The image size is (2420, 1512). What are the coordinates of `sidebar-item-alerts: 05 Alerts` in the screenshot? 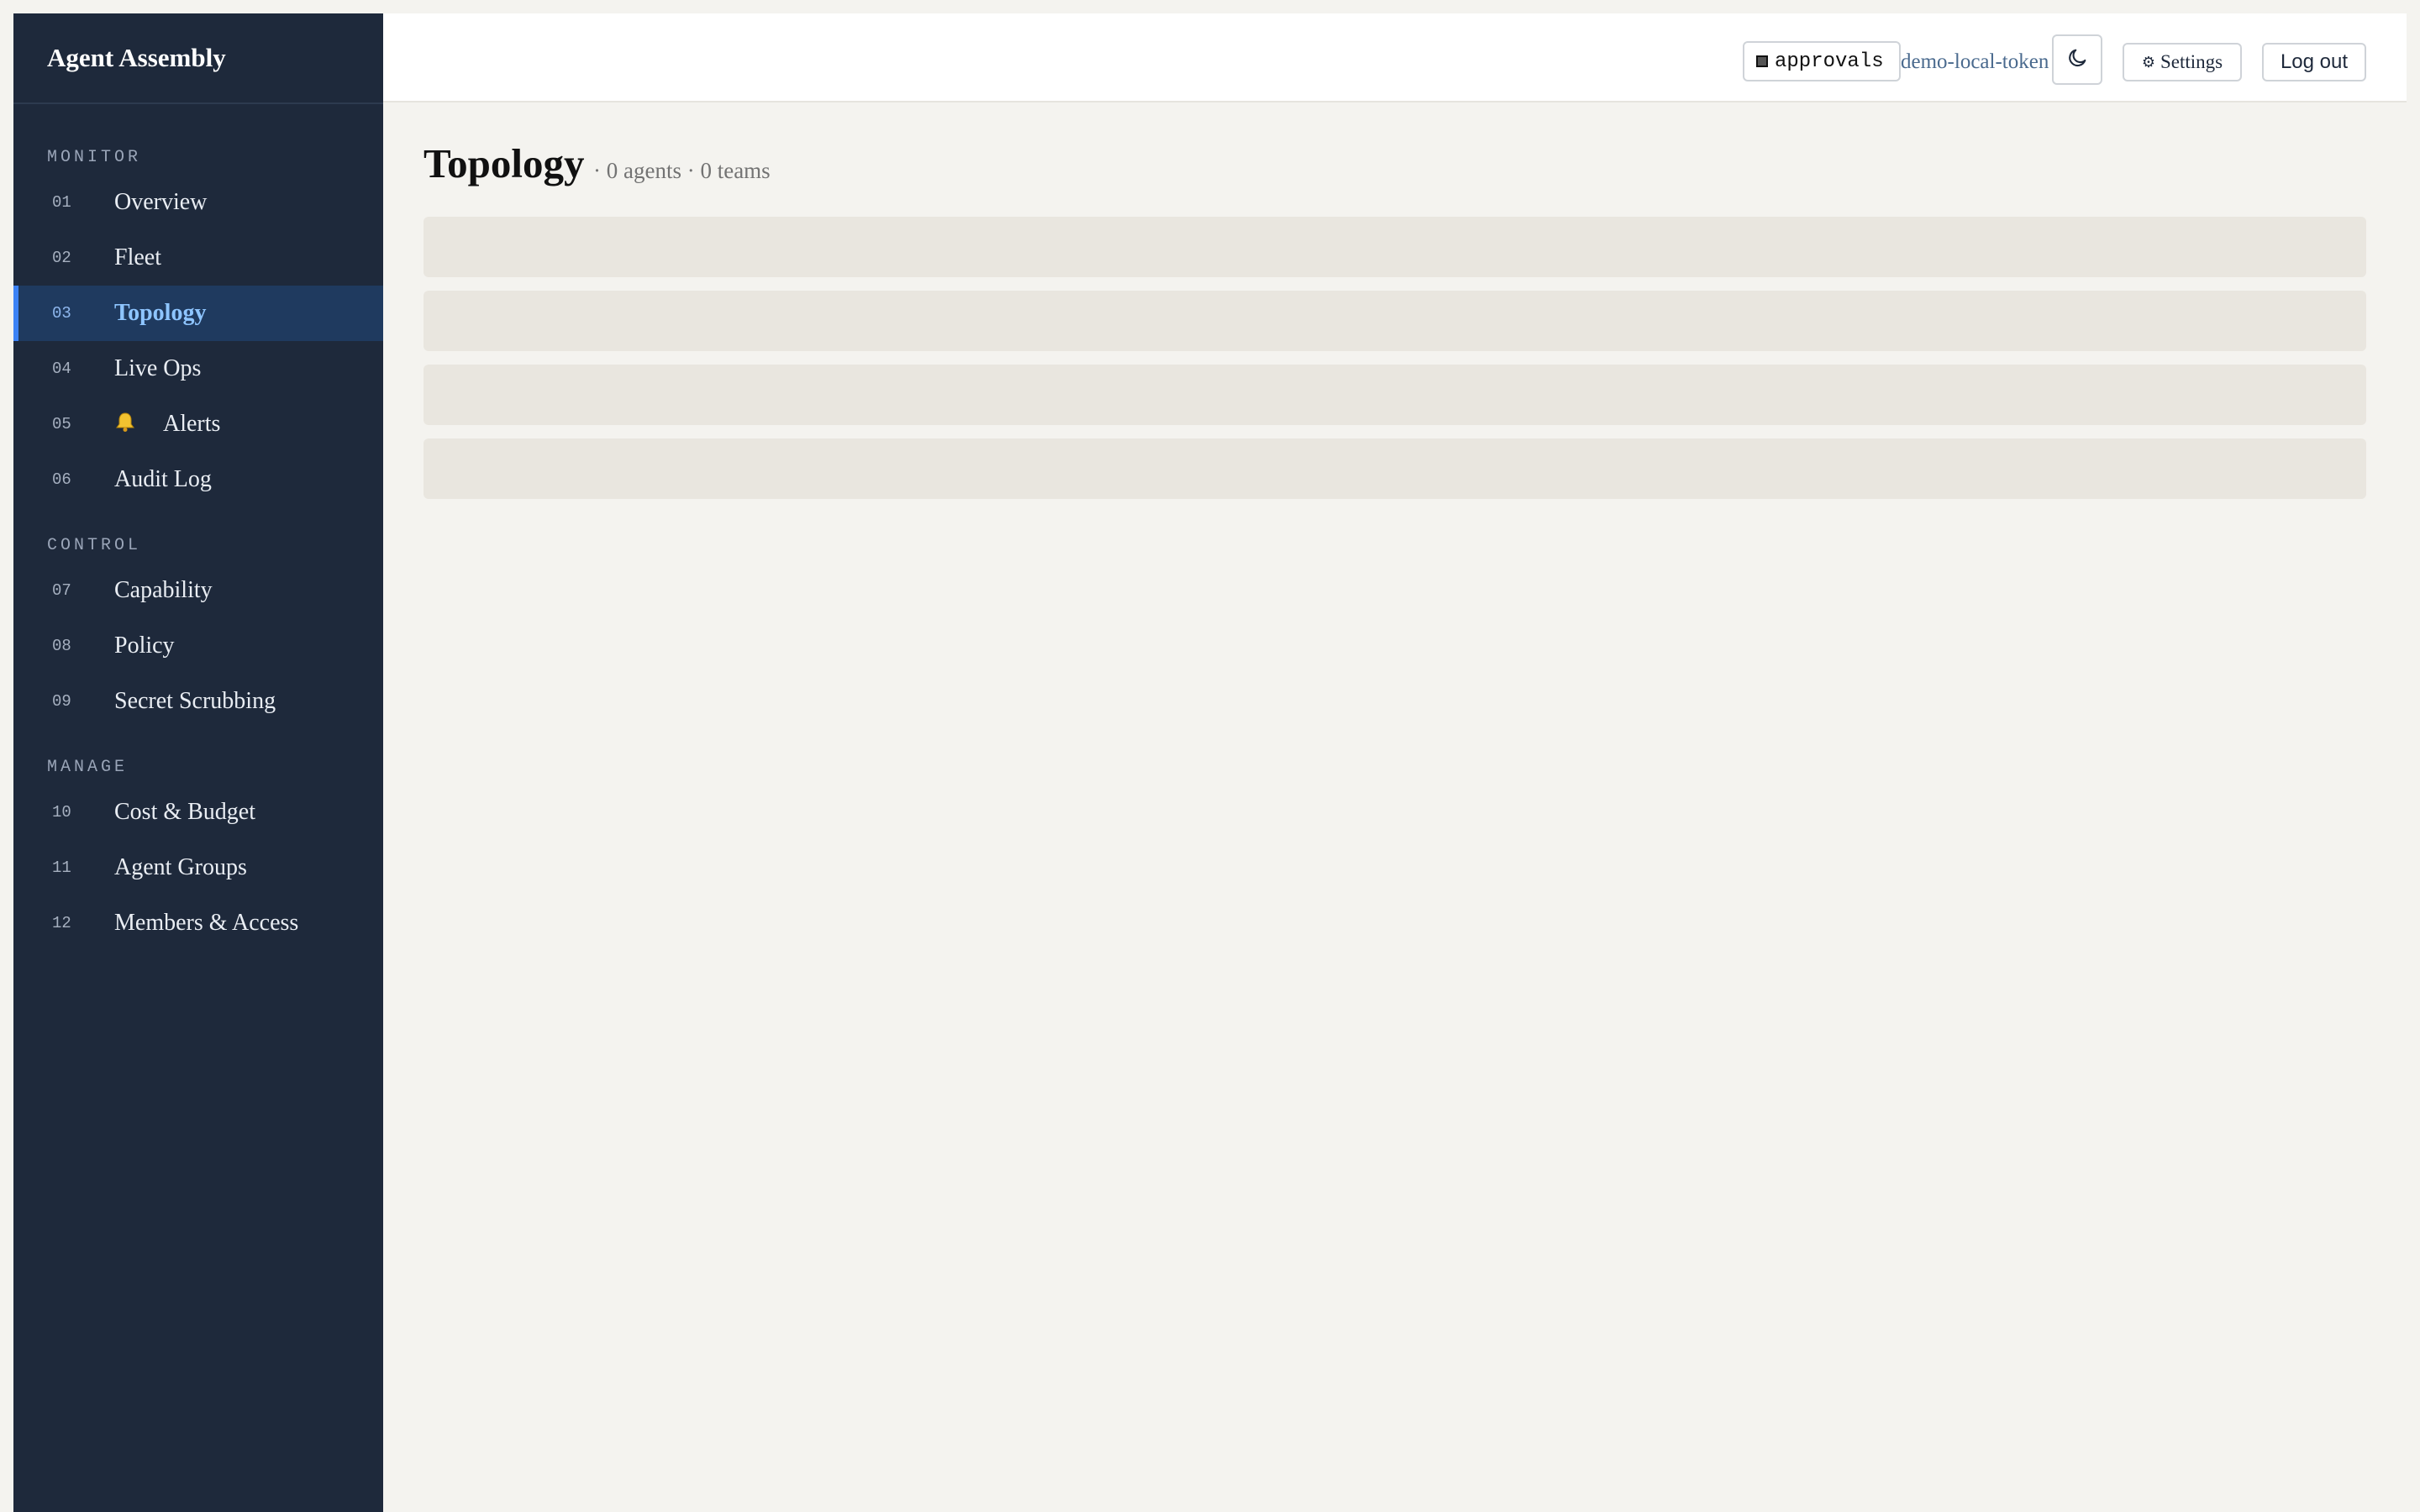 It's located at (198, 424).